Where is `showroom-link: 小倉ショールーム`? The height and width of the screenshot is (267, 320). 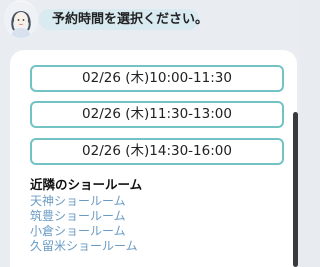
showroom-link: 小倉ショールーム is located at coordinates (84, 231).